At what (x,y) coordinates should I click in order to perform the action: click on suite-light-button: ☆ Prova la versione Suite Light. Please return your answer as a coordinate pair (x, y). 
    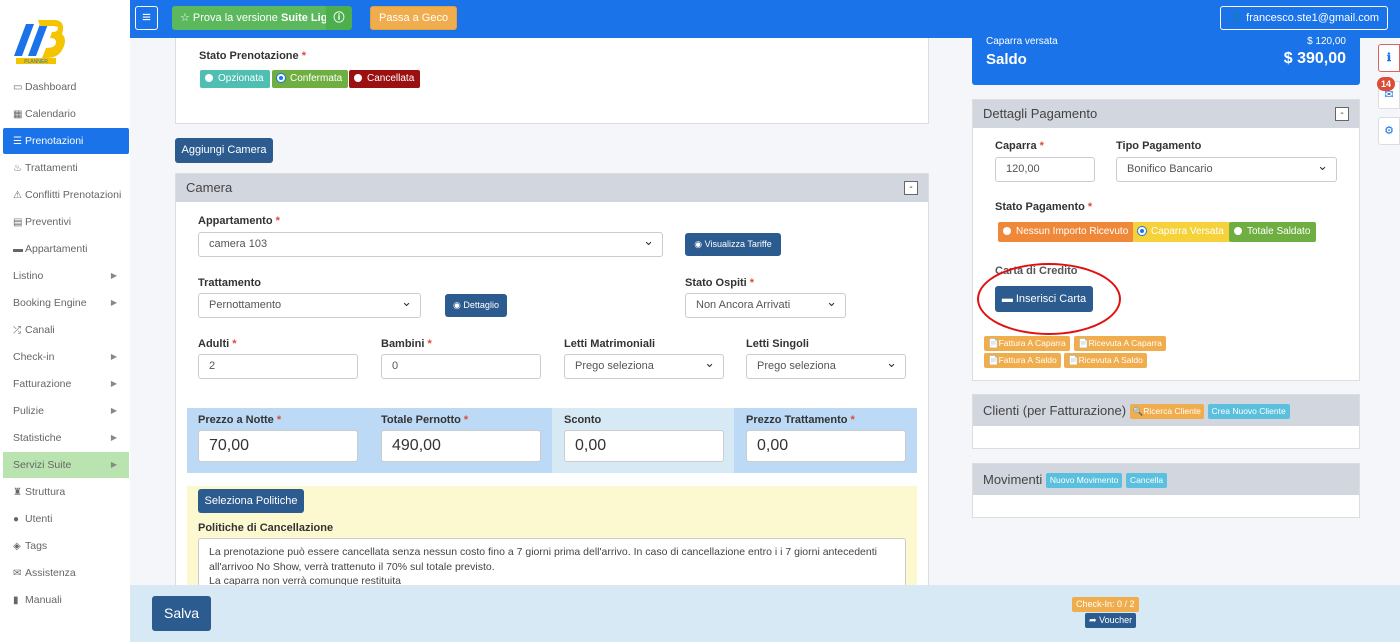
    Looking at the image, I should click on (259, 18).